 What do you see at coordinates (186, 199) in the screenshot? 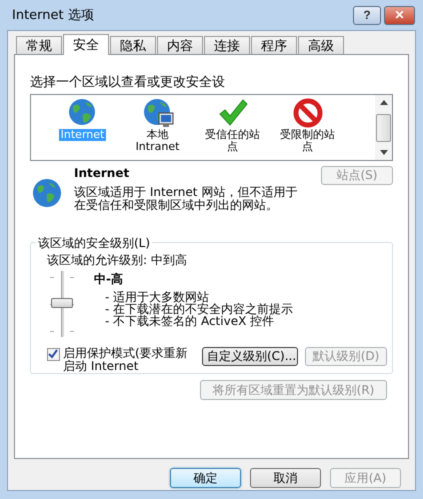
I see `zone-description: 该区域适用于 Internet 网站，但不适用于在受信任和受限制区域中列出的网站。` at bounding box center [186, 199].